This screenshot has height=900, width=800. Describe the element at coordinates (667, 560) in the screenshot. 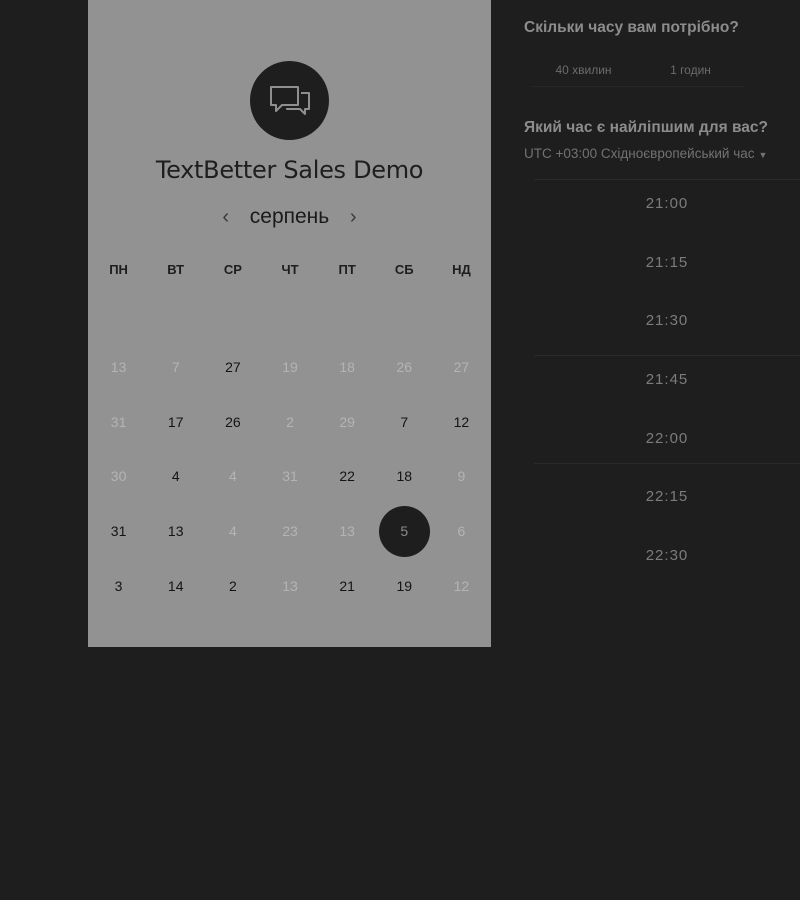

I see `time-slot: 22:30` at that location.